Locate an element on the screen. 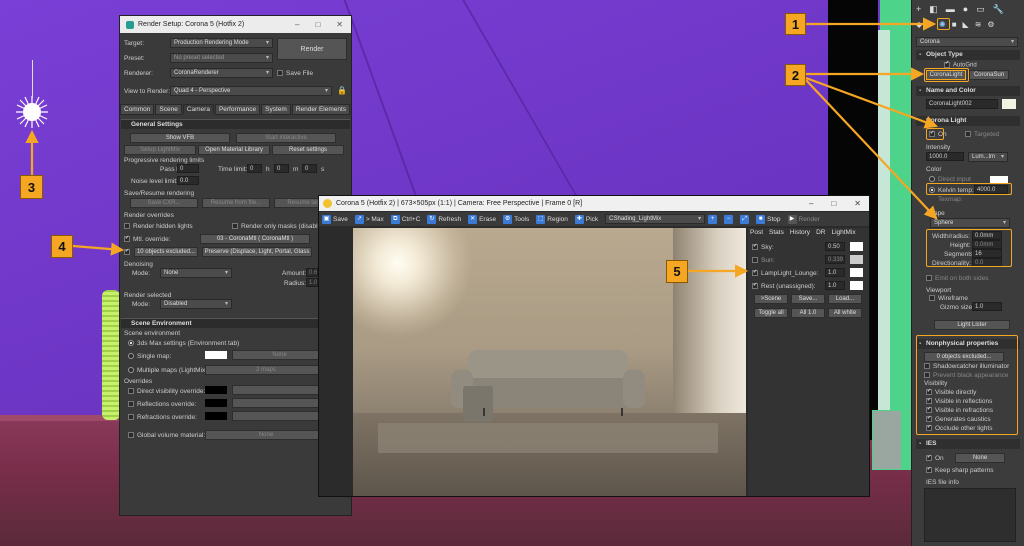  arrow-2-c is located at coordinates (871, 149).